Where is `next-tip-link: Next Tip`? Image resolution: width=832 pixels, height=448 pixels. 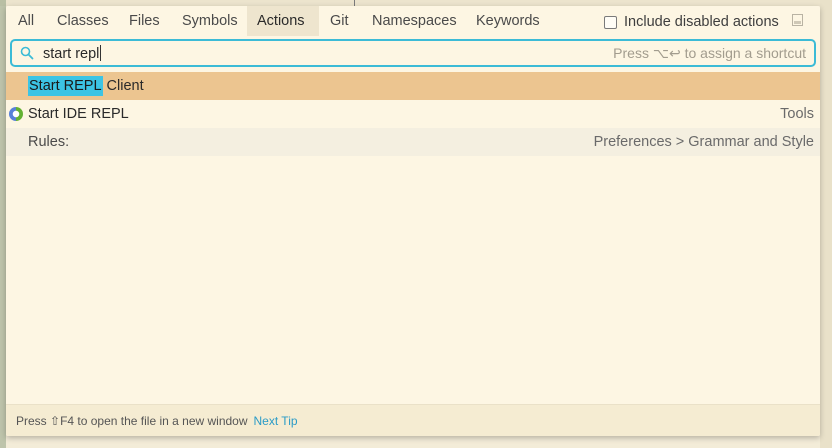
next-tip-link: Next Tip is located at coordinates (276, 421).